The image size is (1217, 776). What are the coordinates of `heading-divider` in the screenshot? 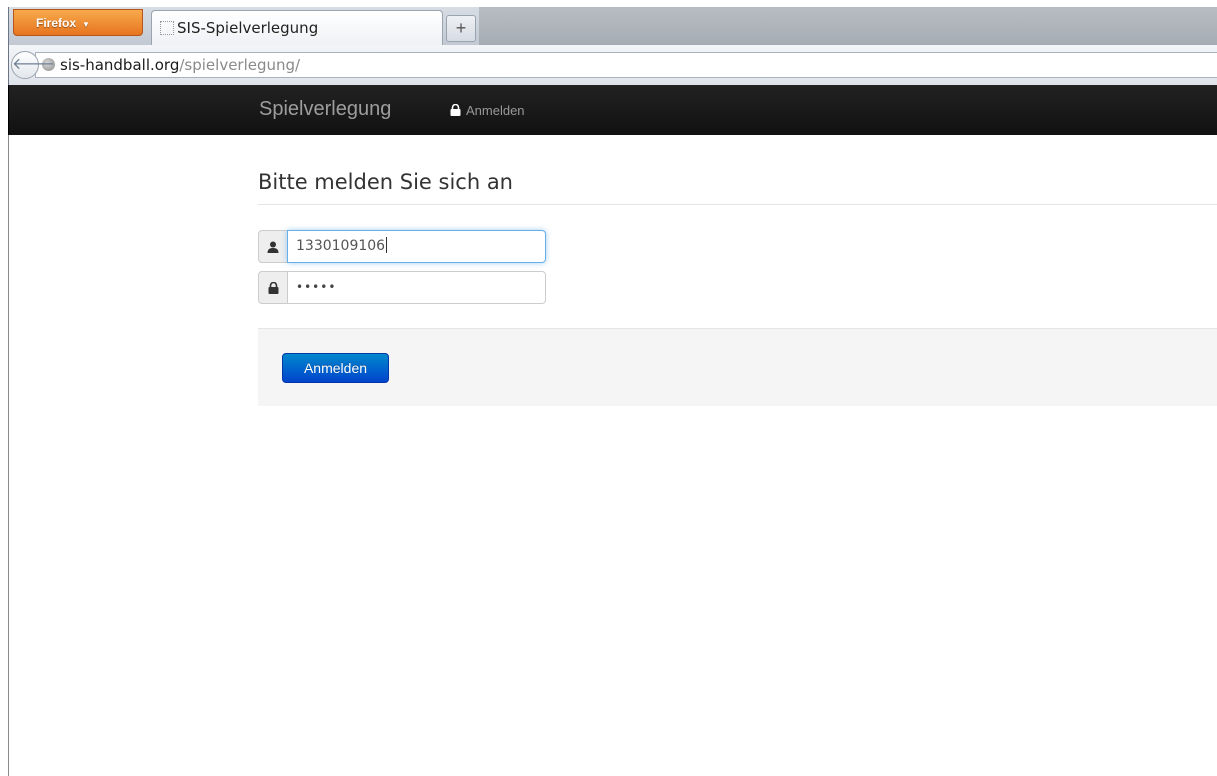 It's located at (737, 204).